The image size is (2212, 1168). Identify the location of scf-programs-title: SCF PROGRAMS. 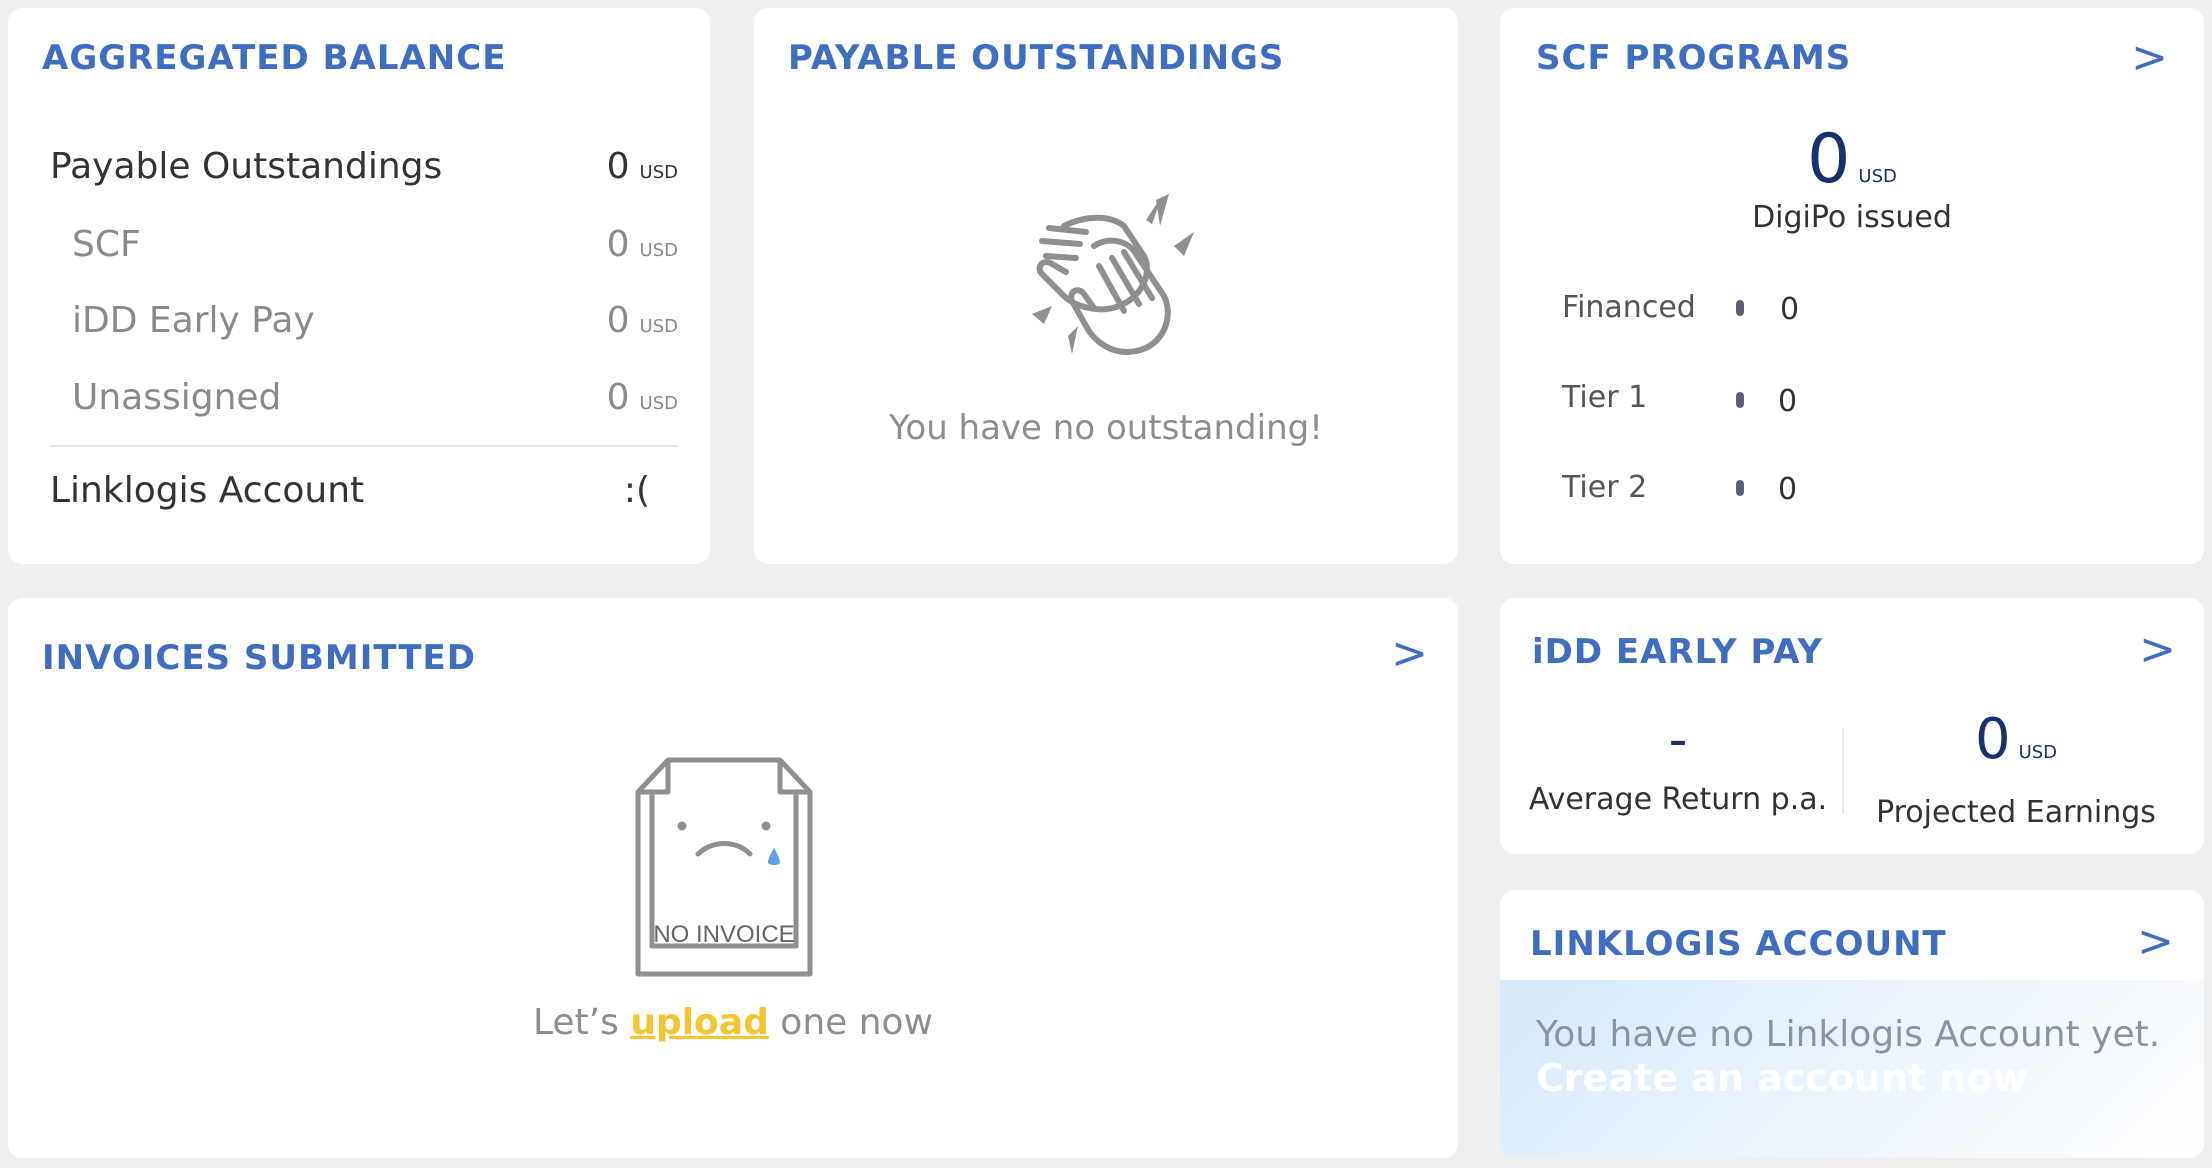
(1694, 58).